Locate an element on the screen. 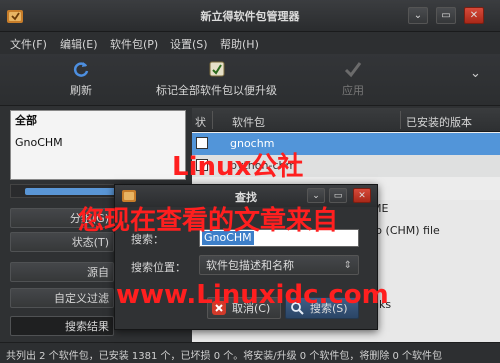  filter-custom-button: 自定义过滤 is located at coordinates (62, 298).